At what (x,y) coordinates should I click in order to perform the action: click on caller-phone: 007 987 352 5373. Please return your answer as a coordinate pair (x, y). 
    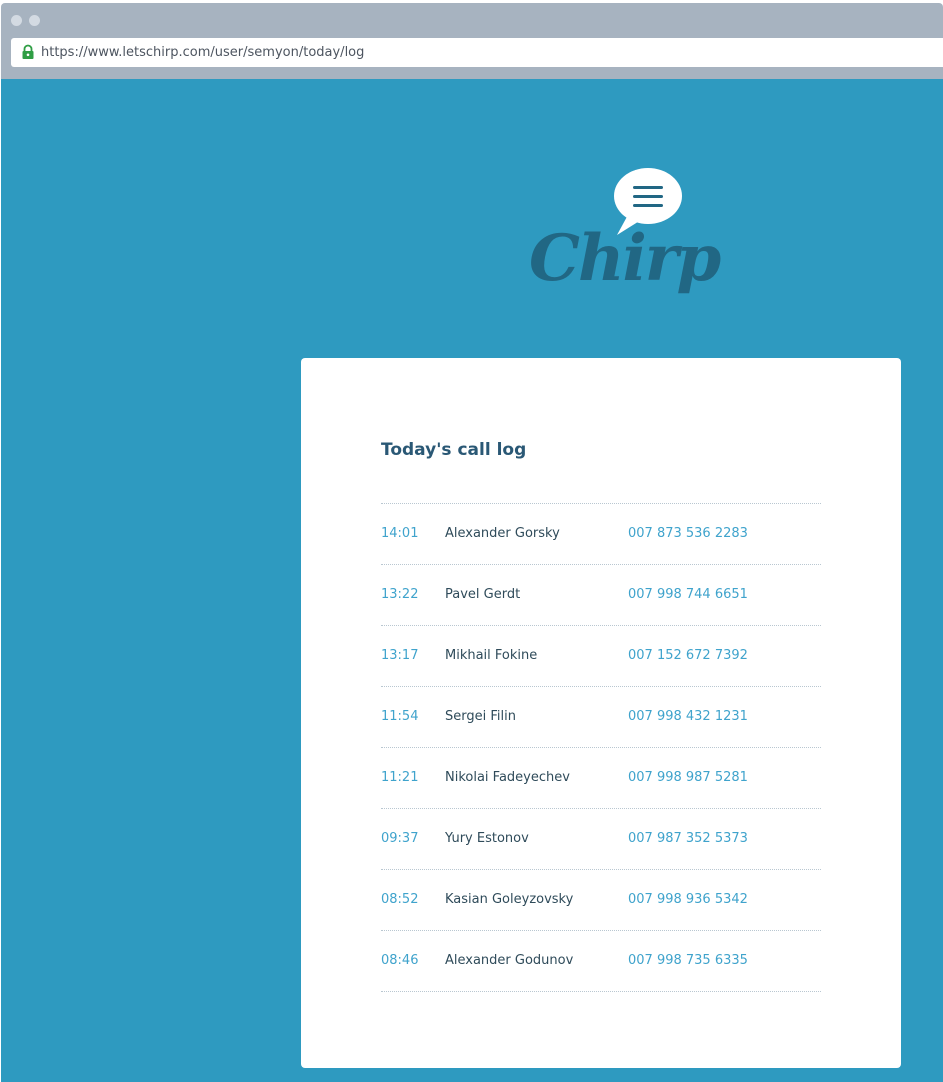
    Looking at the image, I should click on (688, 839).